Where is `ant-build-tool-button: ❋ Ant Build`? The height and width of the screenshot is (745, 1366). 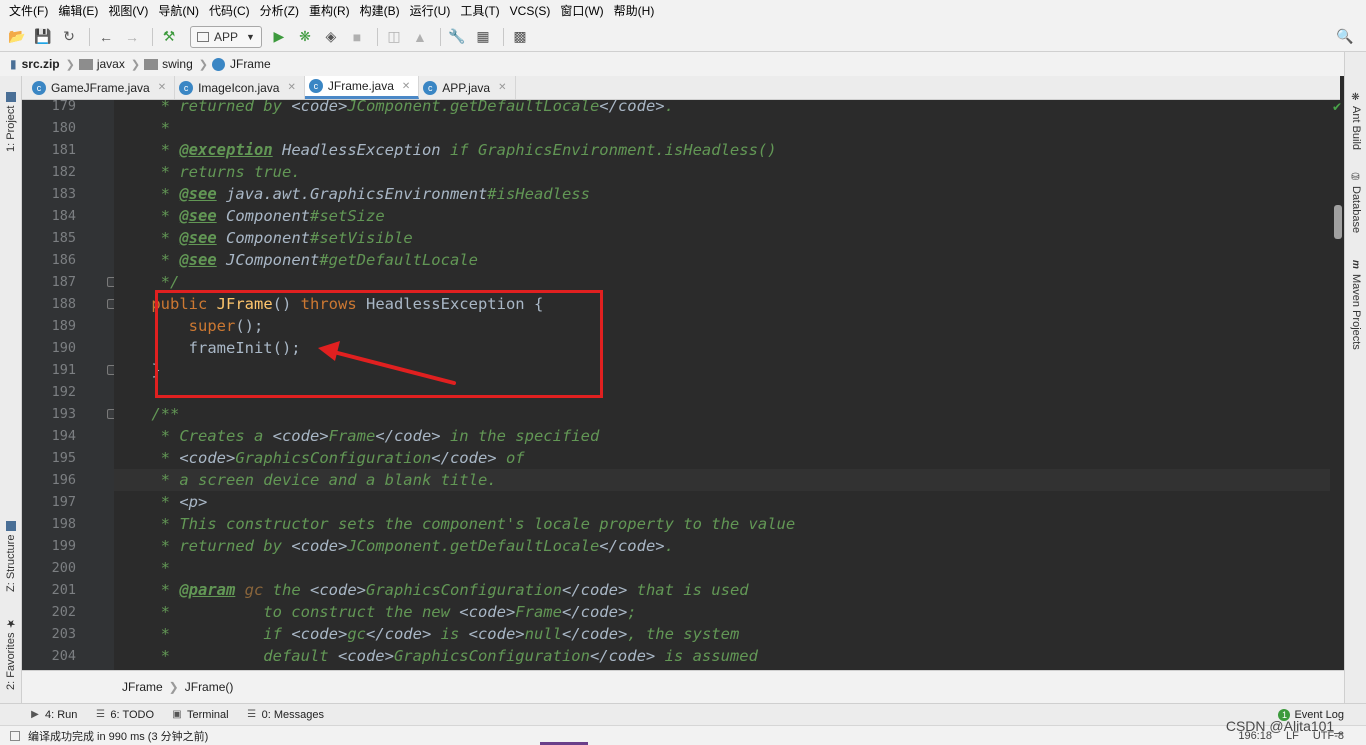
ant-build-tool-button: ❋ Ant Build is located at coordinates (1356, 127).